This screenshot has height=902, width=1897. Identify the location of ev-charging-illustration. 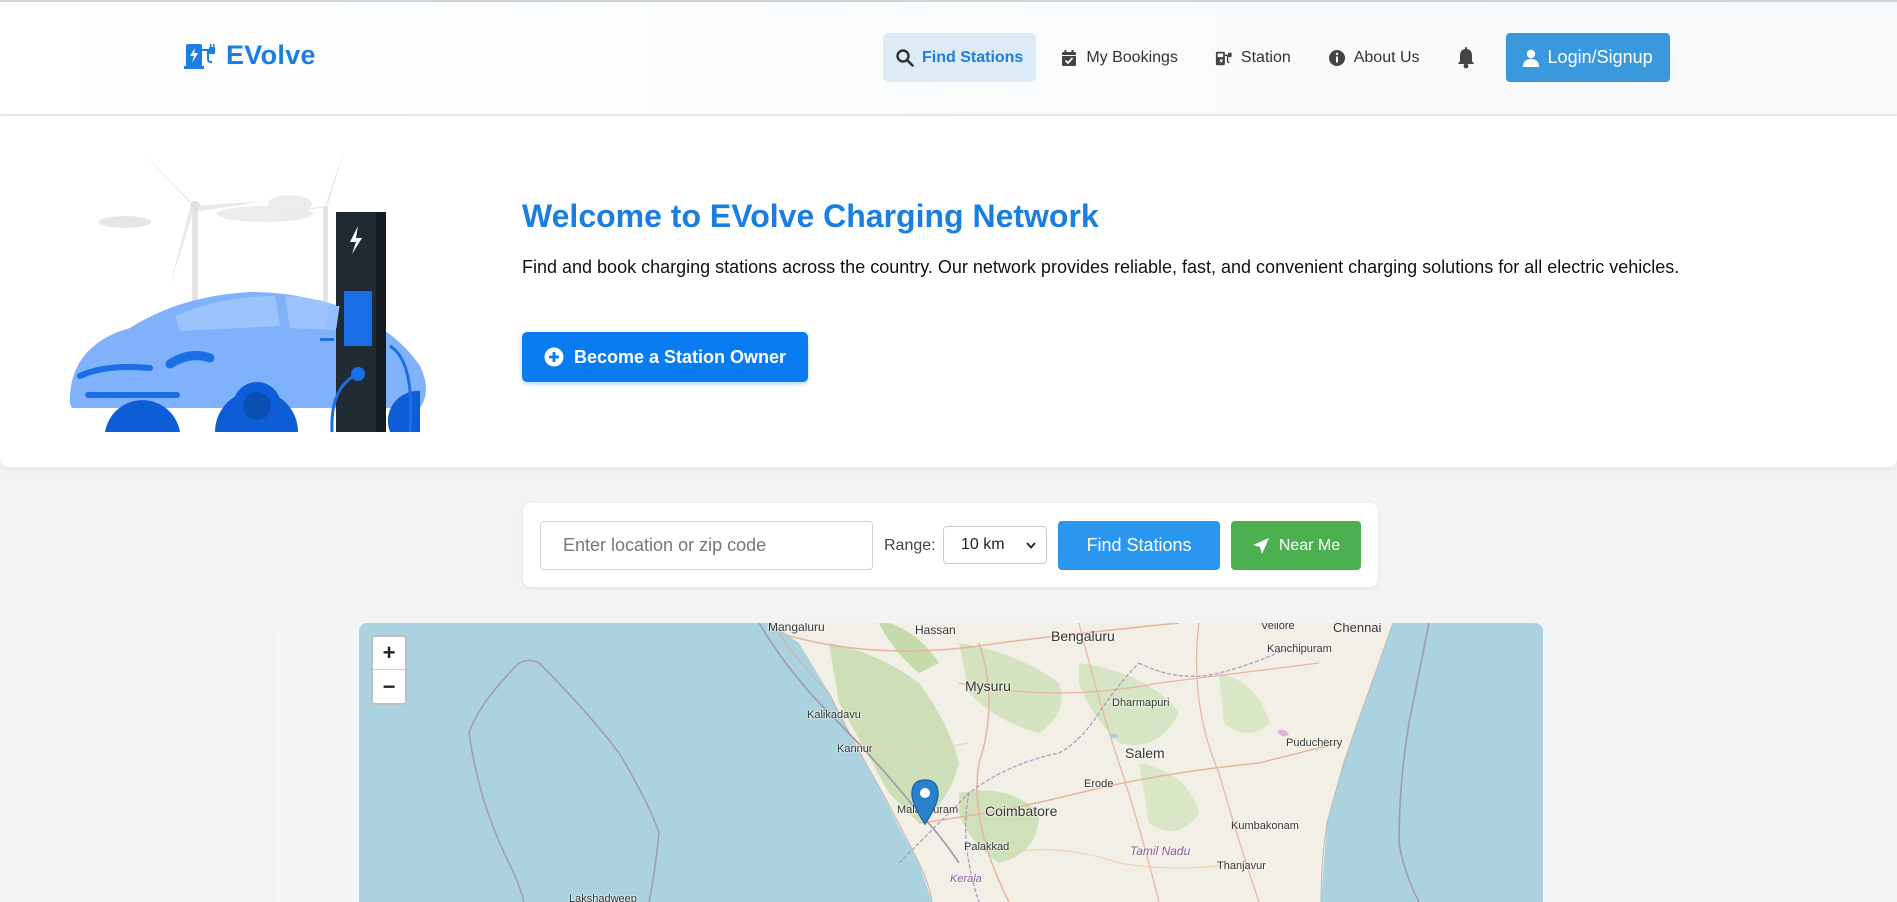
(247, 290).